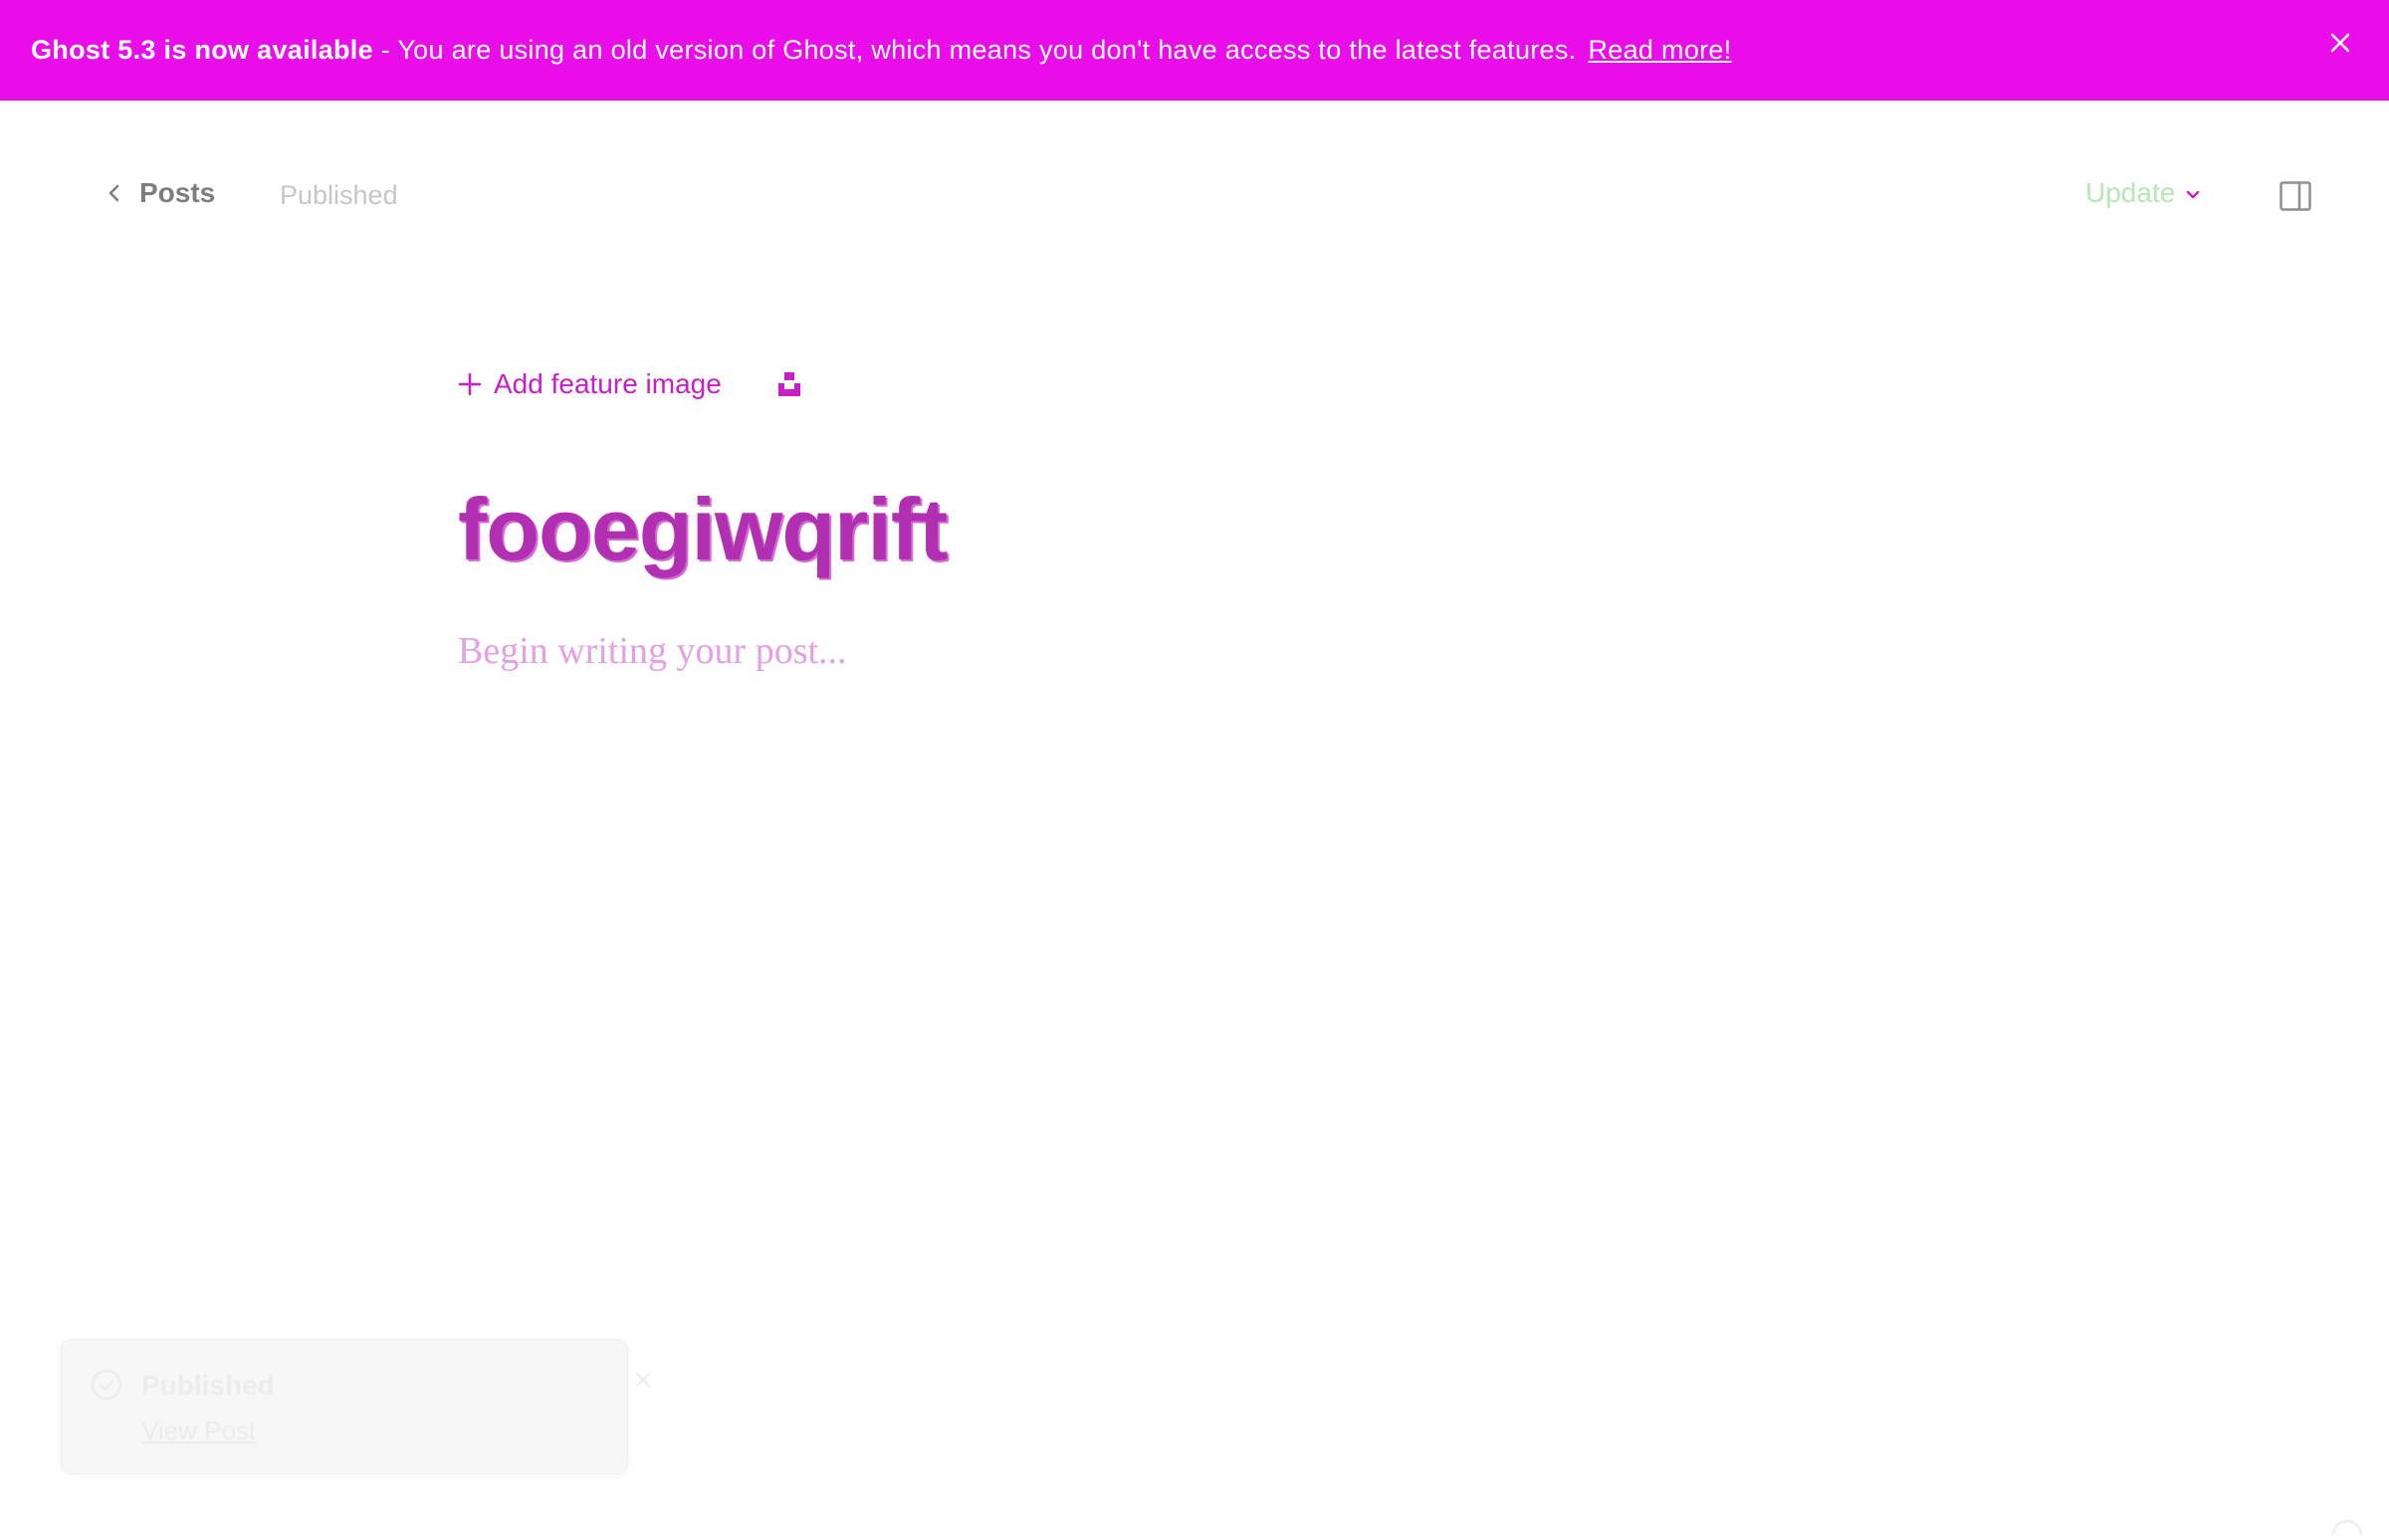  I want to click on banner-version: Ghost 5.3, so click(93, 50).